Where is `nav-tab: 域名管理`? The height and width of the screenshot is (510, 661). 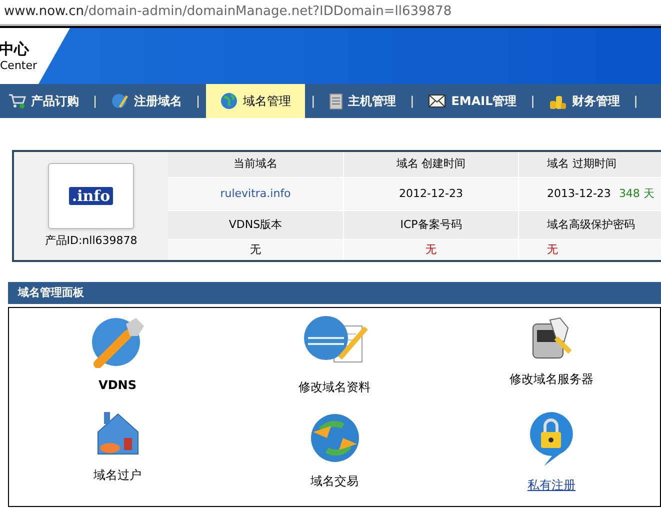
nav-tab: 域名管理 is located at coordinates (256, 101).